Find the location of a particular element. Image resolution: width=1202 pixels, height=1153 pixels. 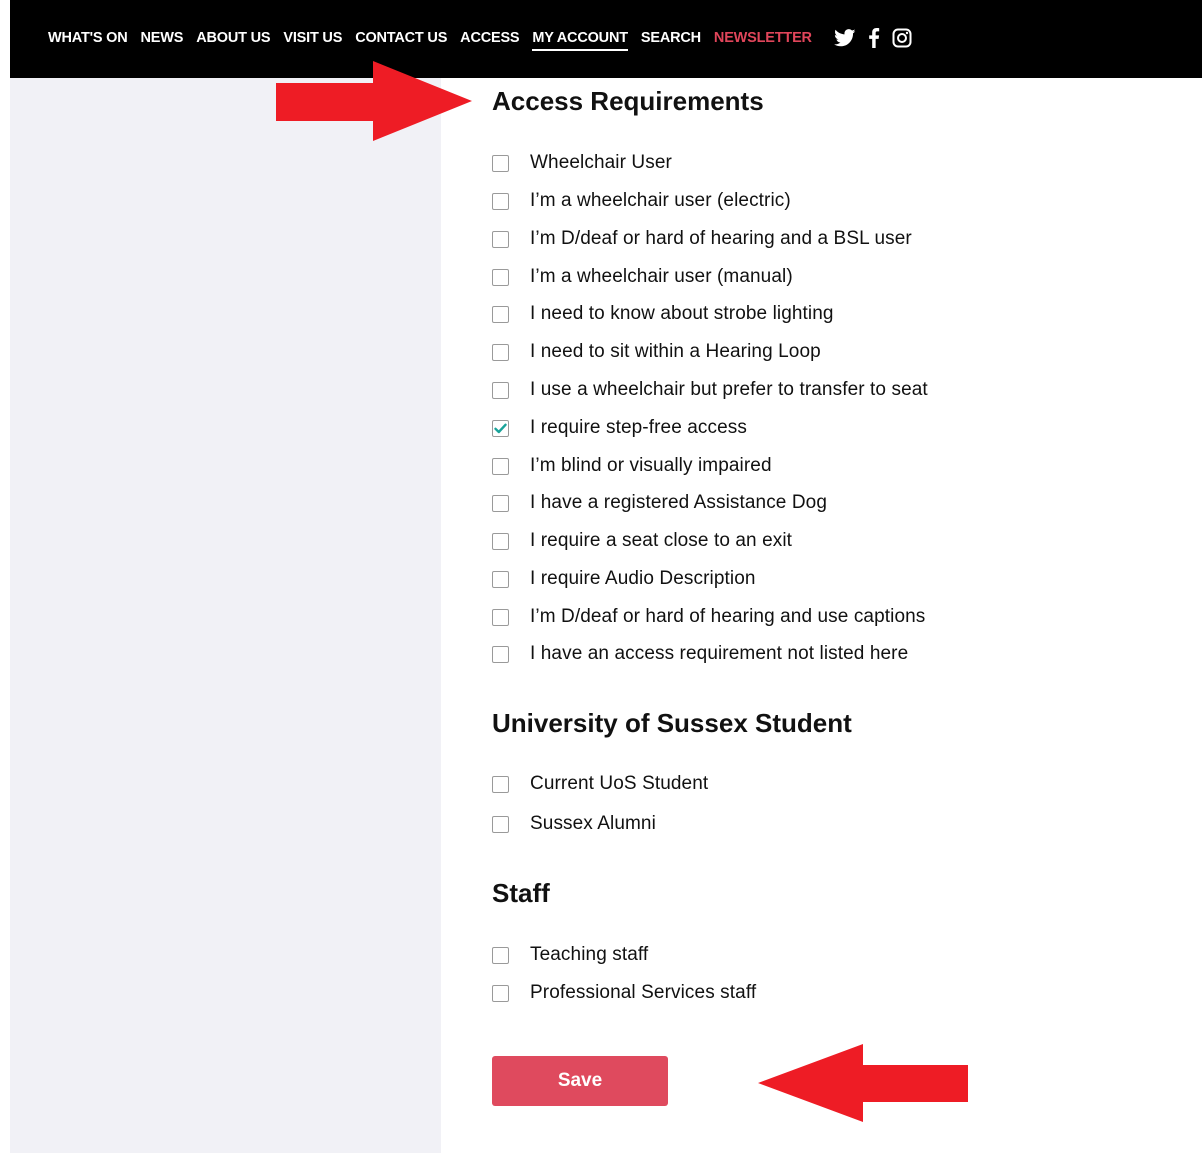

nav-link-access: ACCESS is located at coordinates (489, 40).